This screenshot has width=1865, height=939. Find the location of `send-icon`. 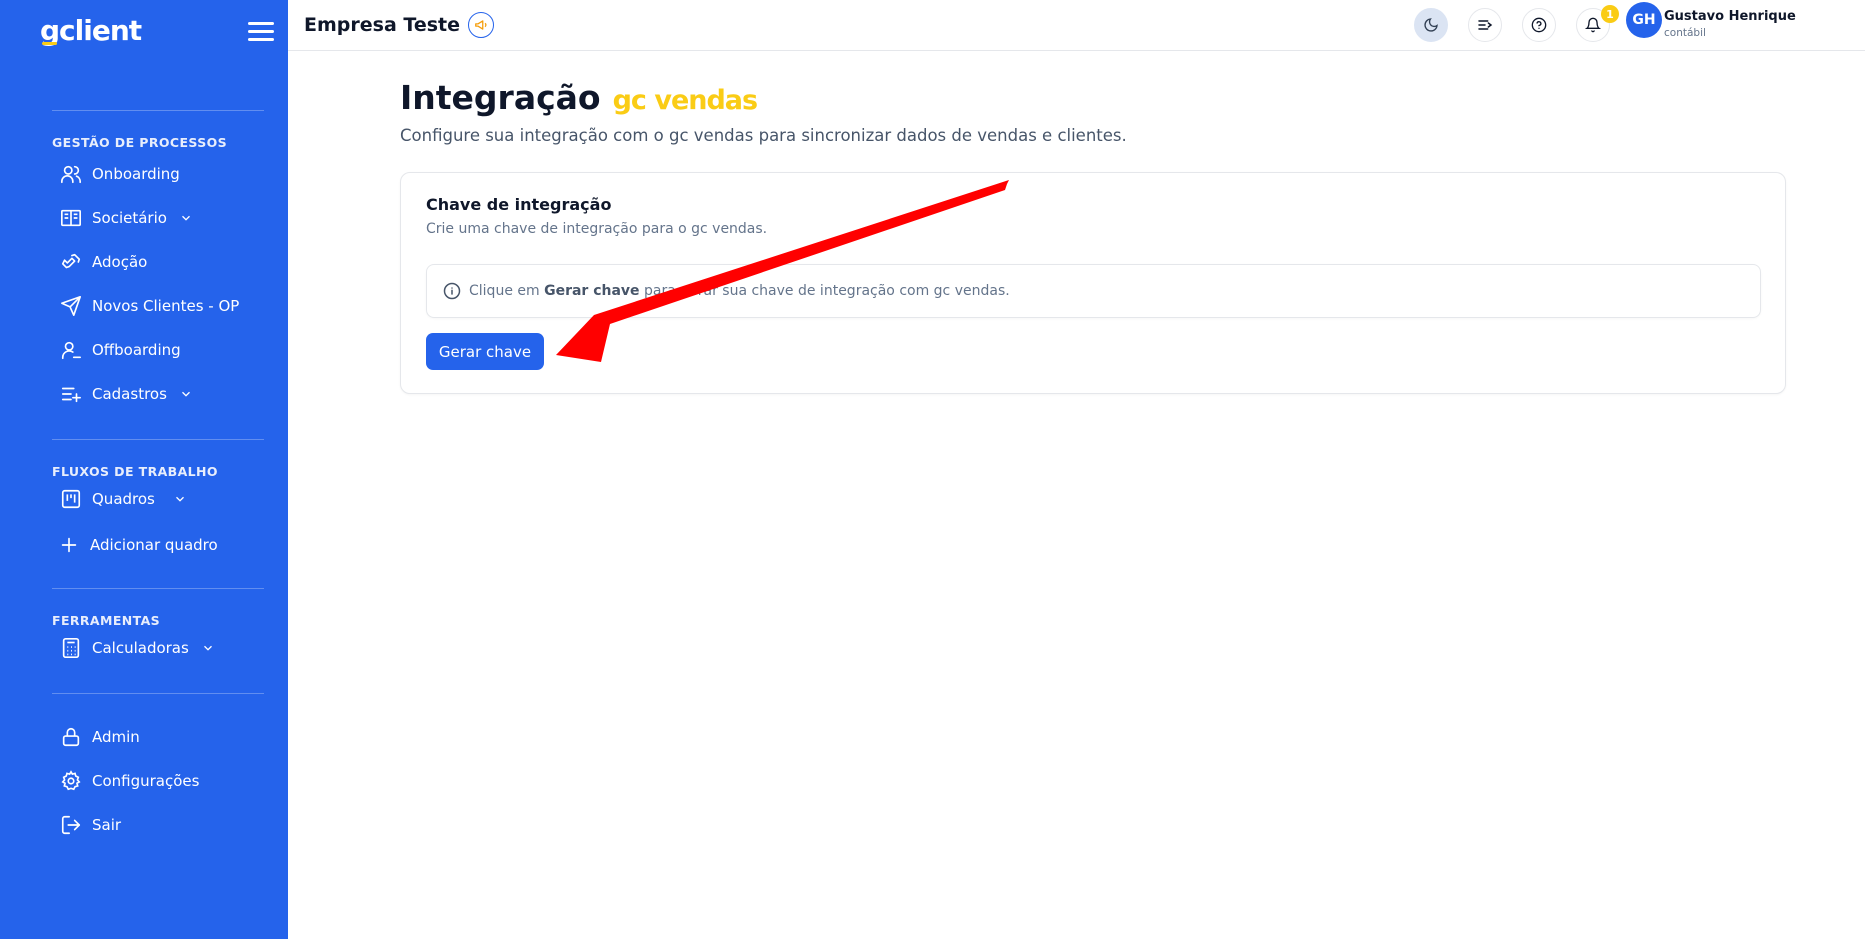

send-icon is located at coordinates (71, 306).